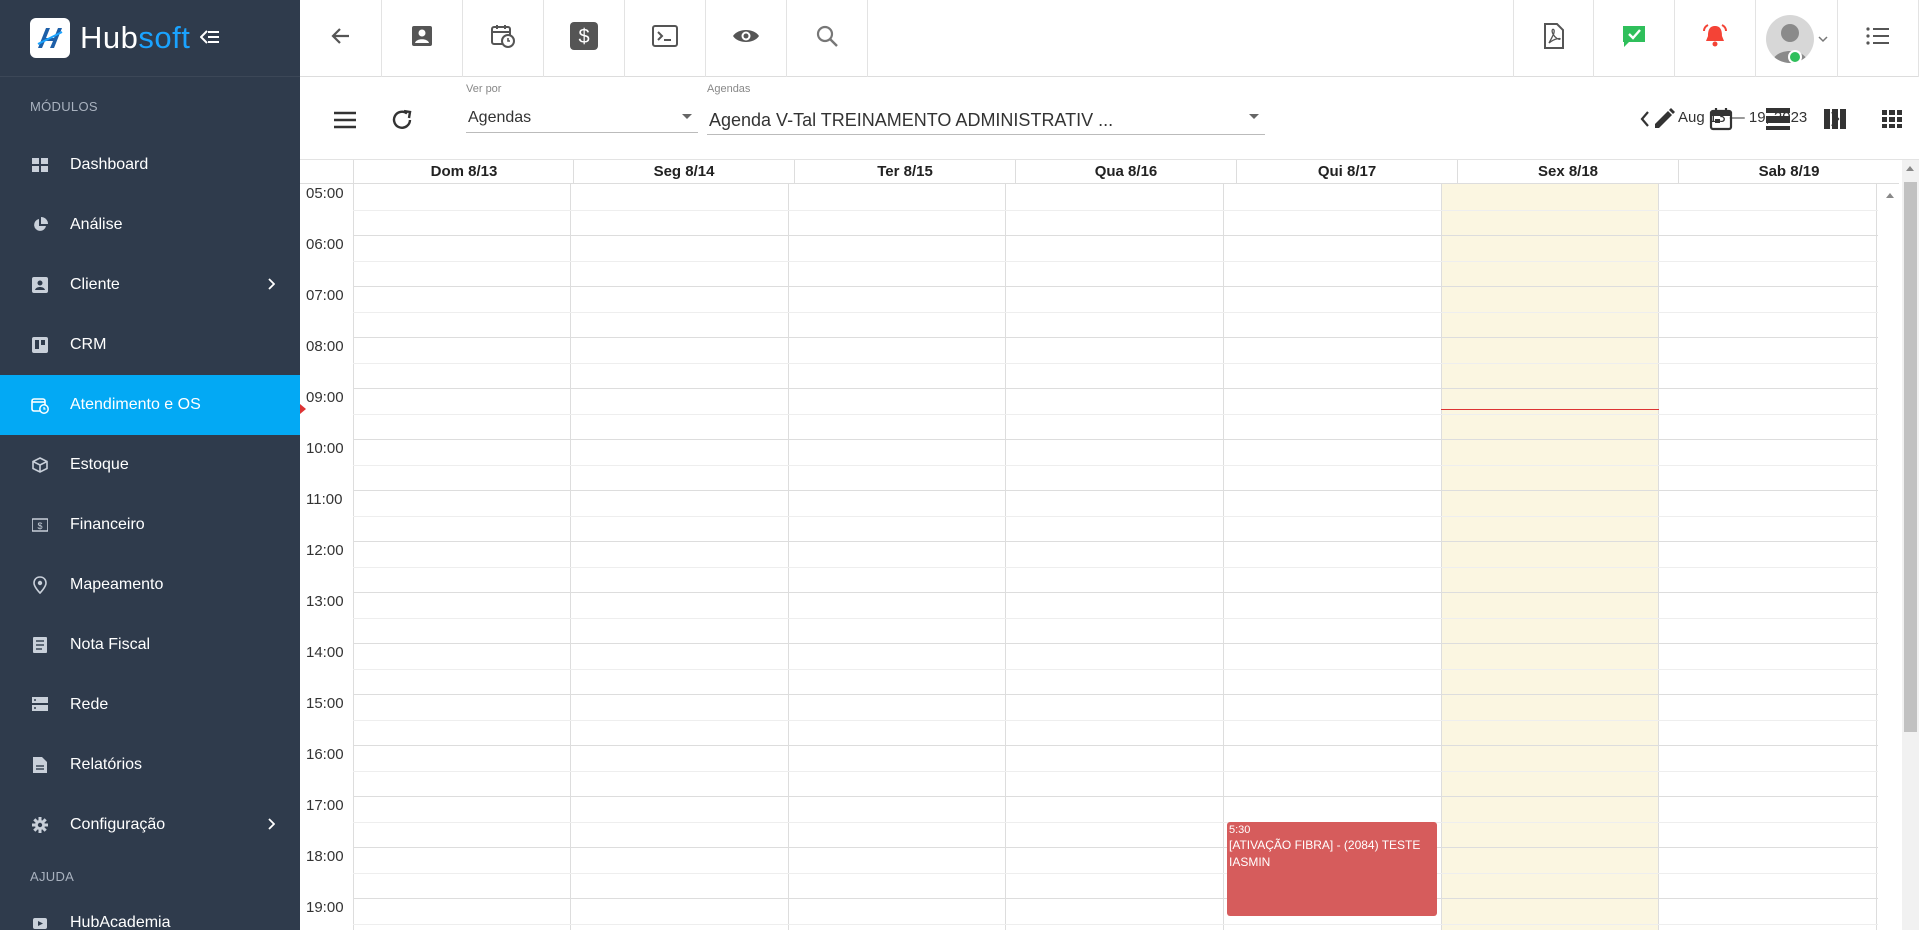  I want to click on day-header: Ter 8/15, so click(904, 172).